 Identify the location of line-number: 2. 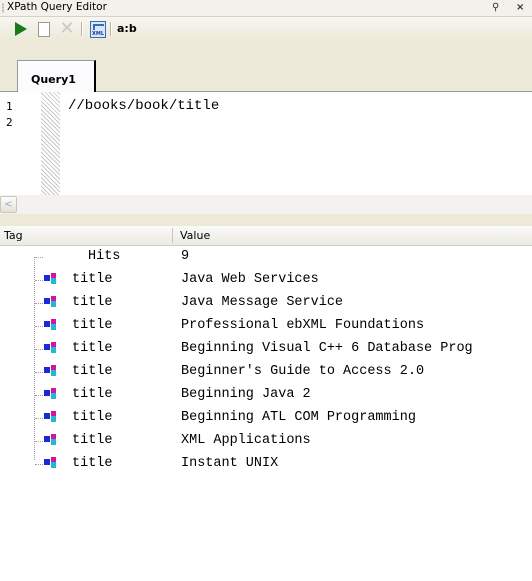
(9, 122).